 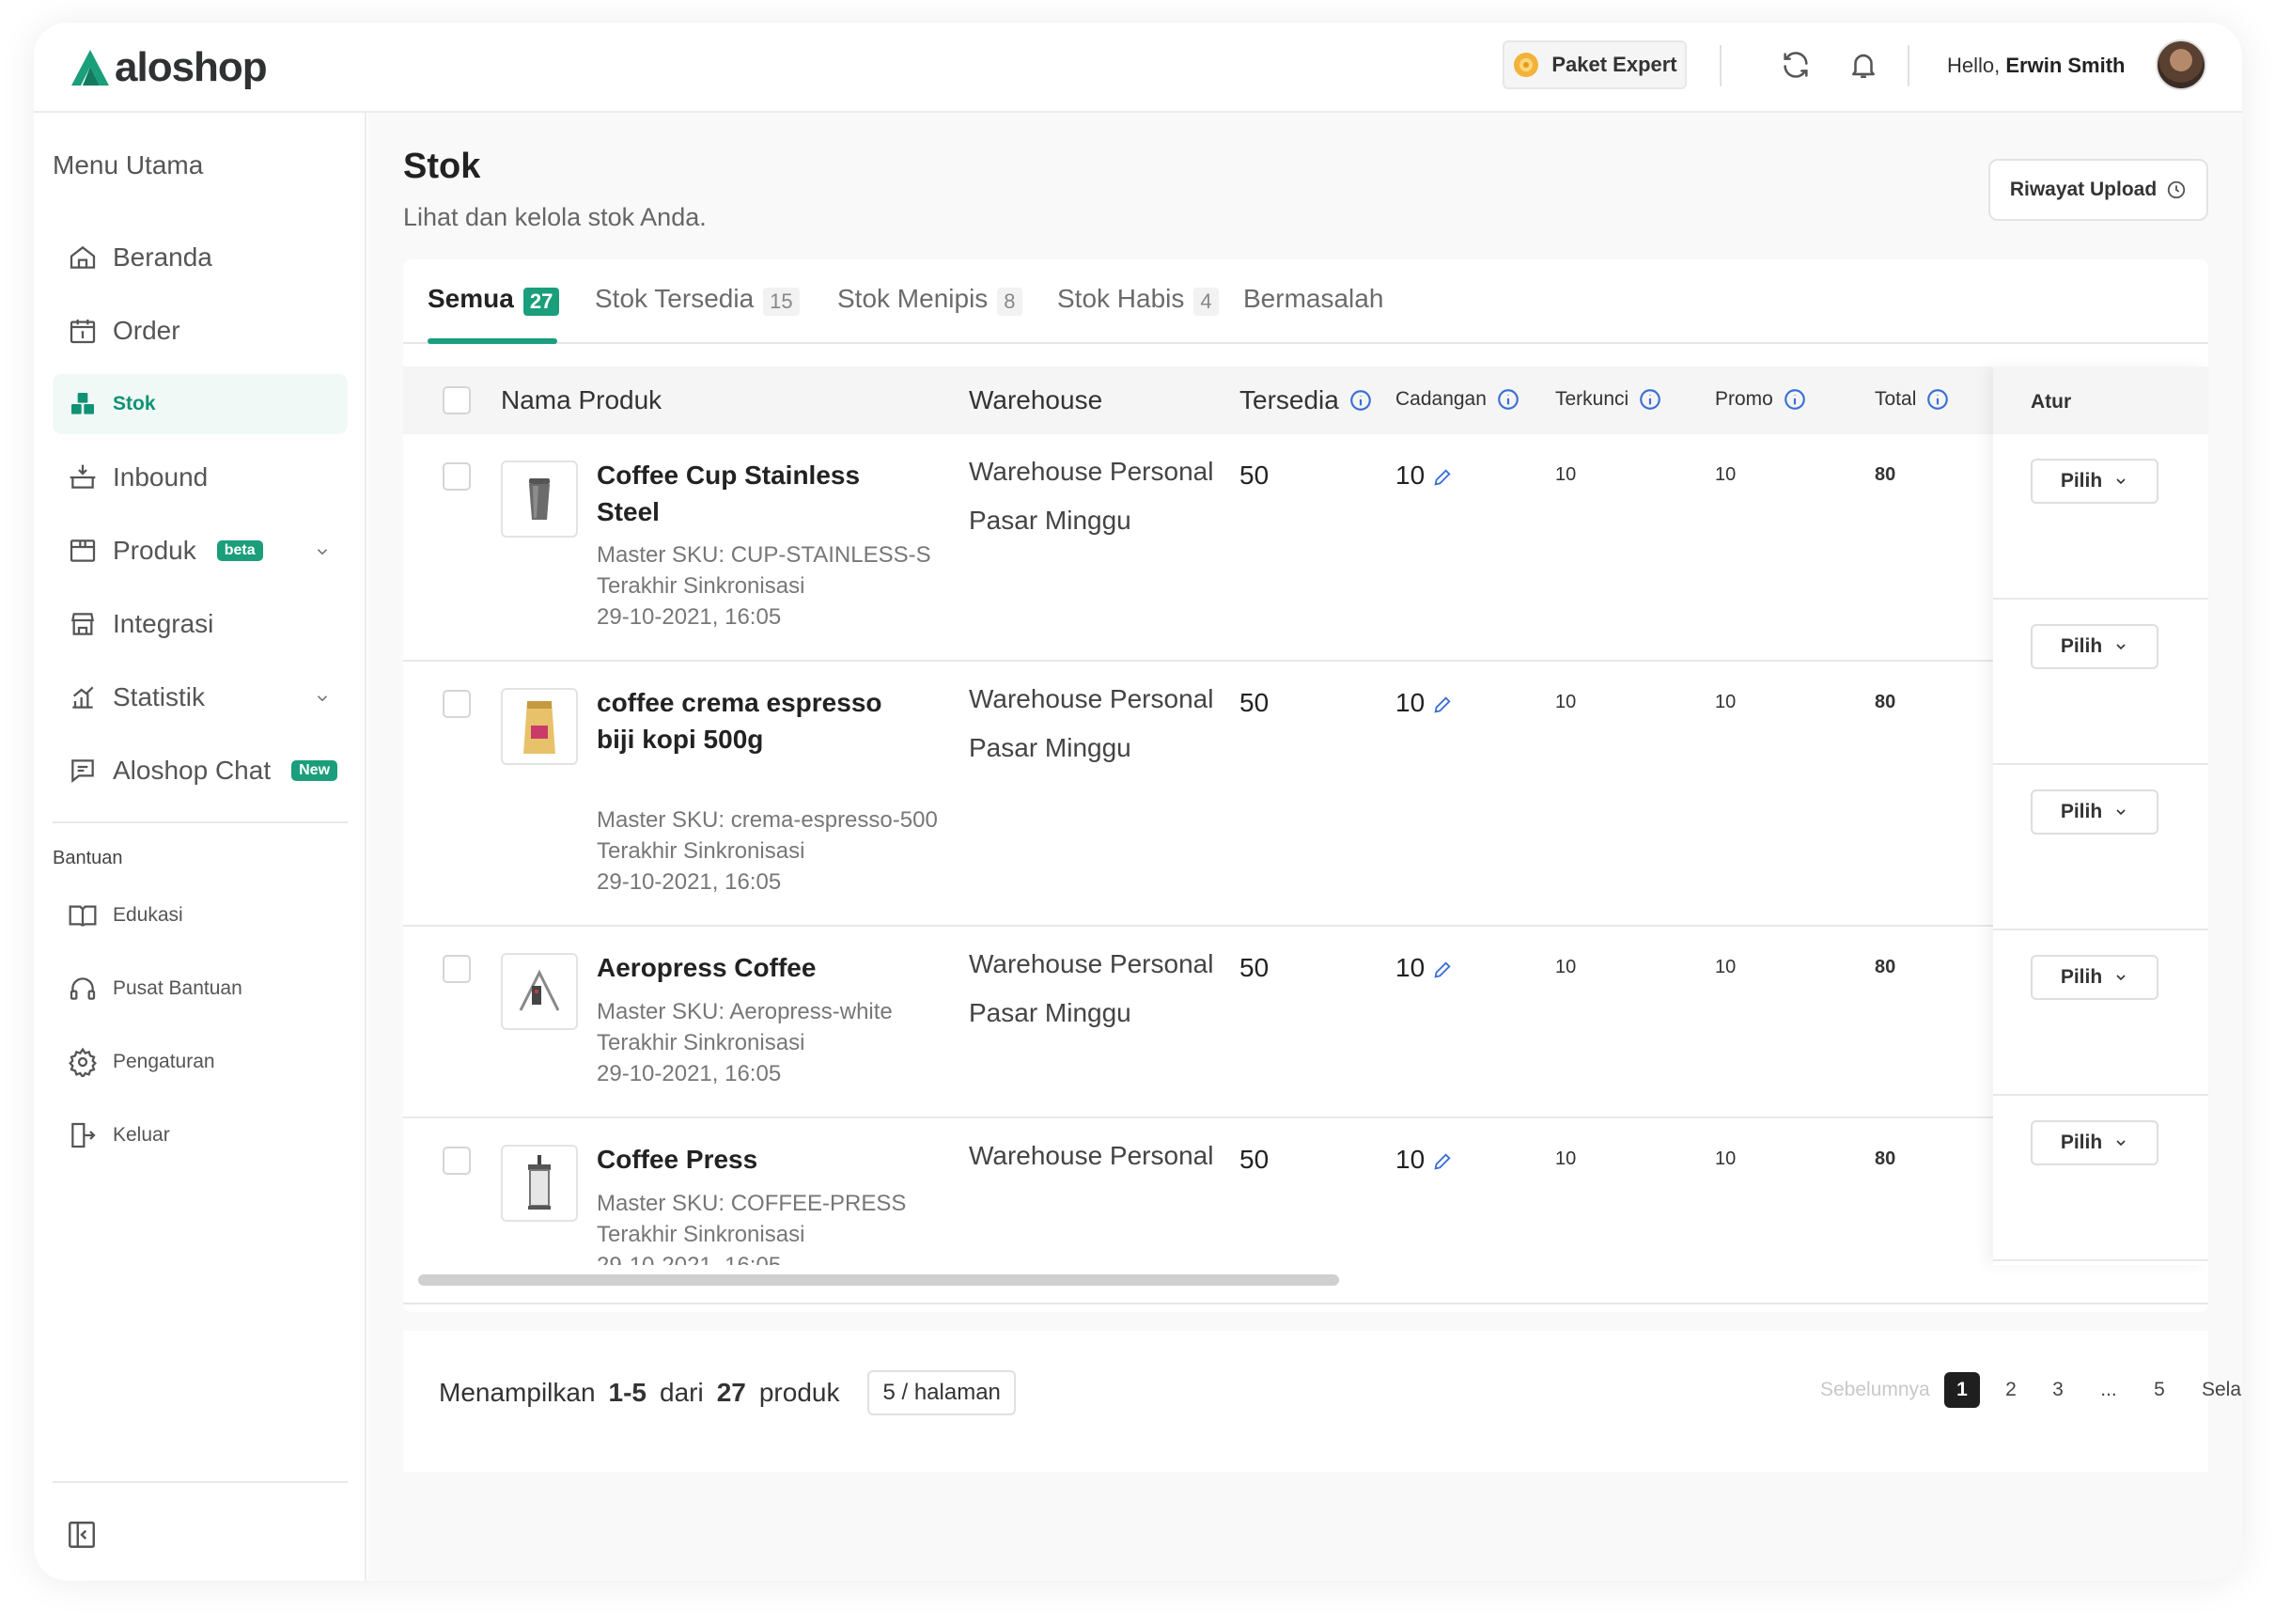 I want to click on sidebar-item-inbound: Inbound, so click(x=200, y=477).